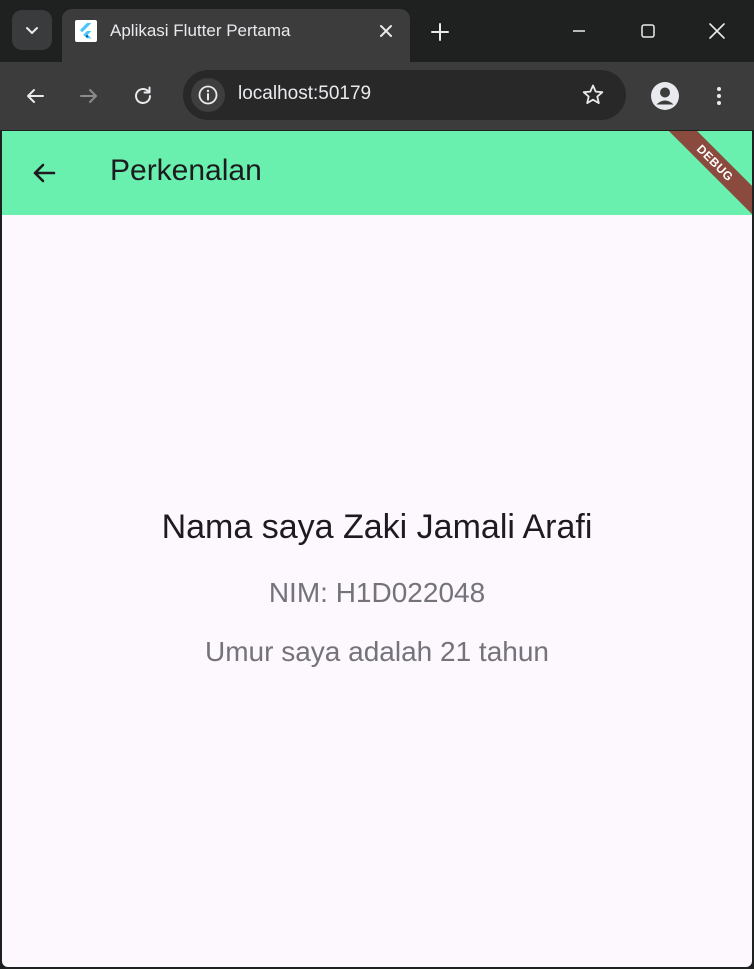 This screenshot has height=969, width=754. I want to click on profile-avatar-icon, so click(665, 96).